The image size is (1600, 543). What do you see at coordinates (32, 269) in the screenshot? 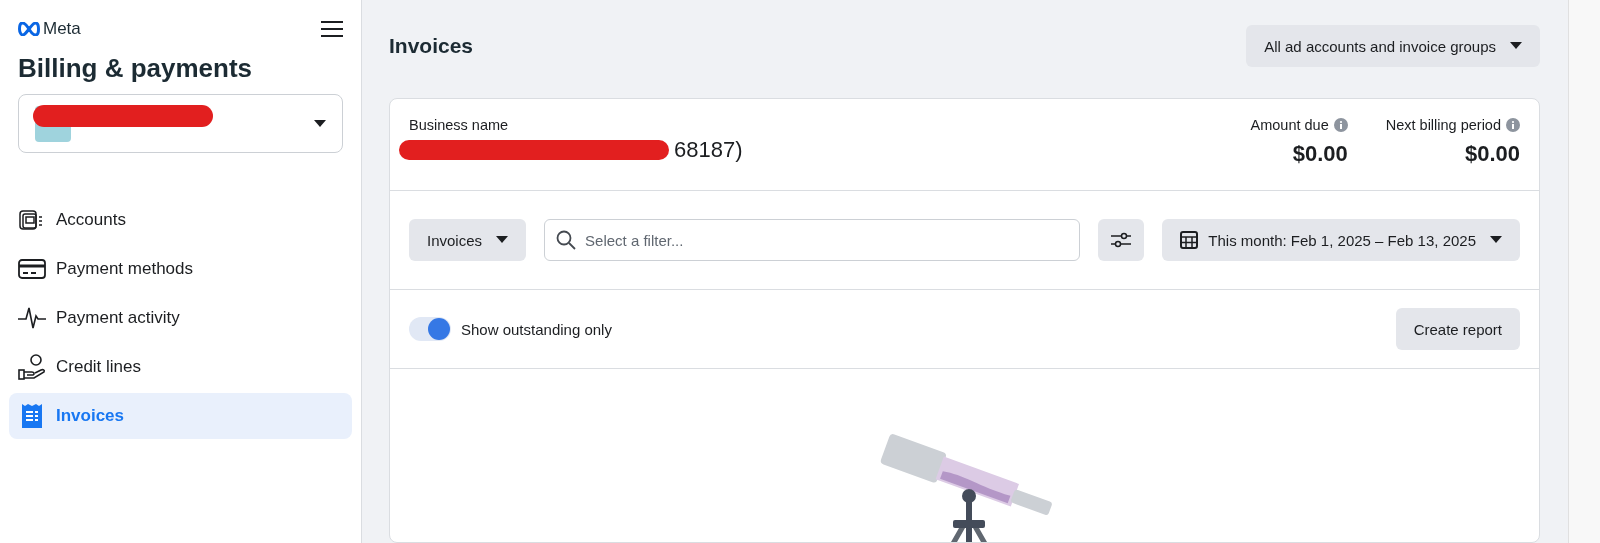
I see `credit-card-icon` at bounding box center [32, 269].